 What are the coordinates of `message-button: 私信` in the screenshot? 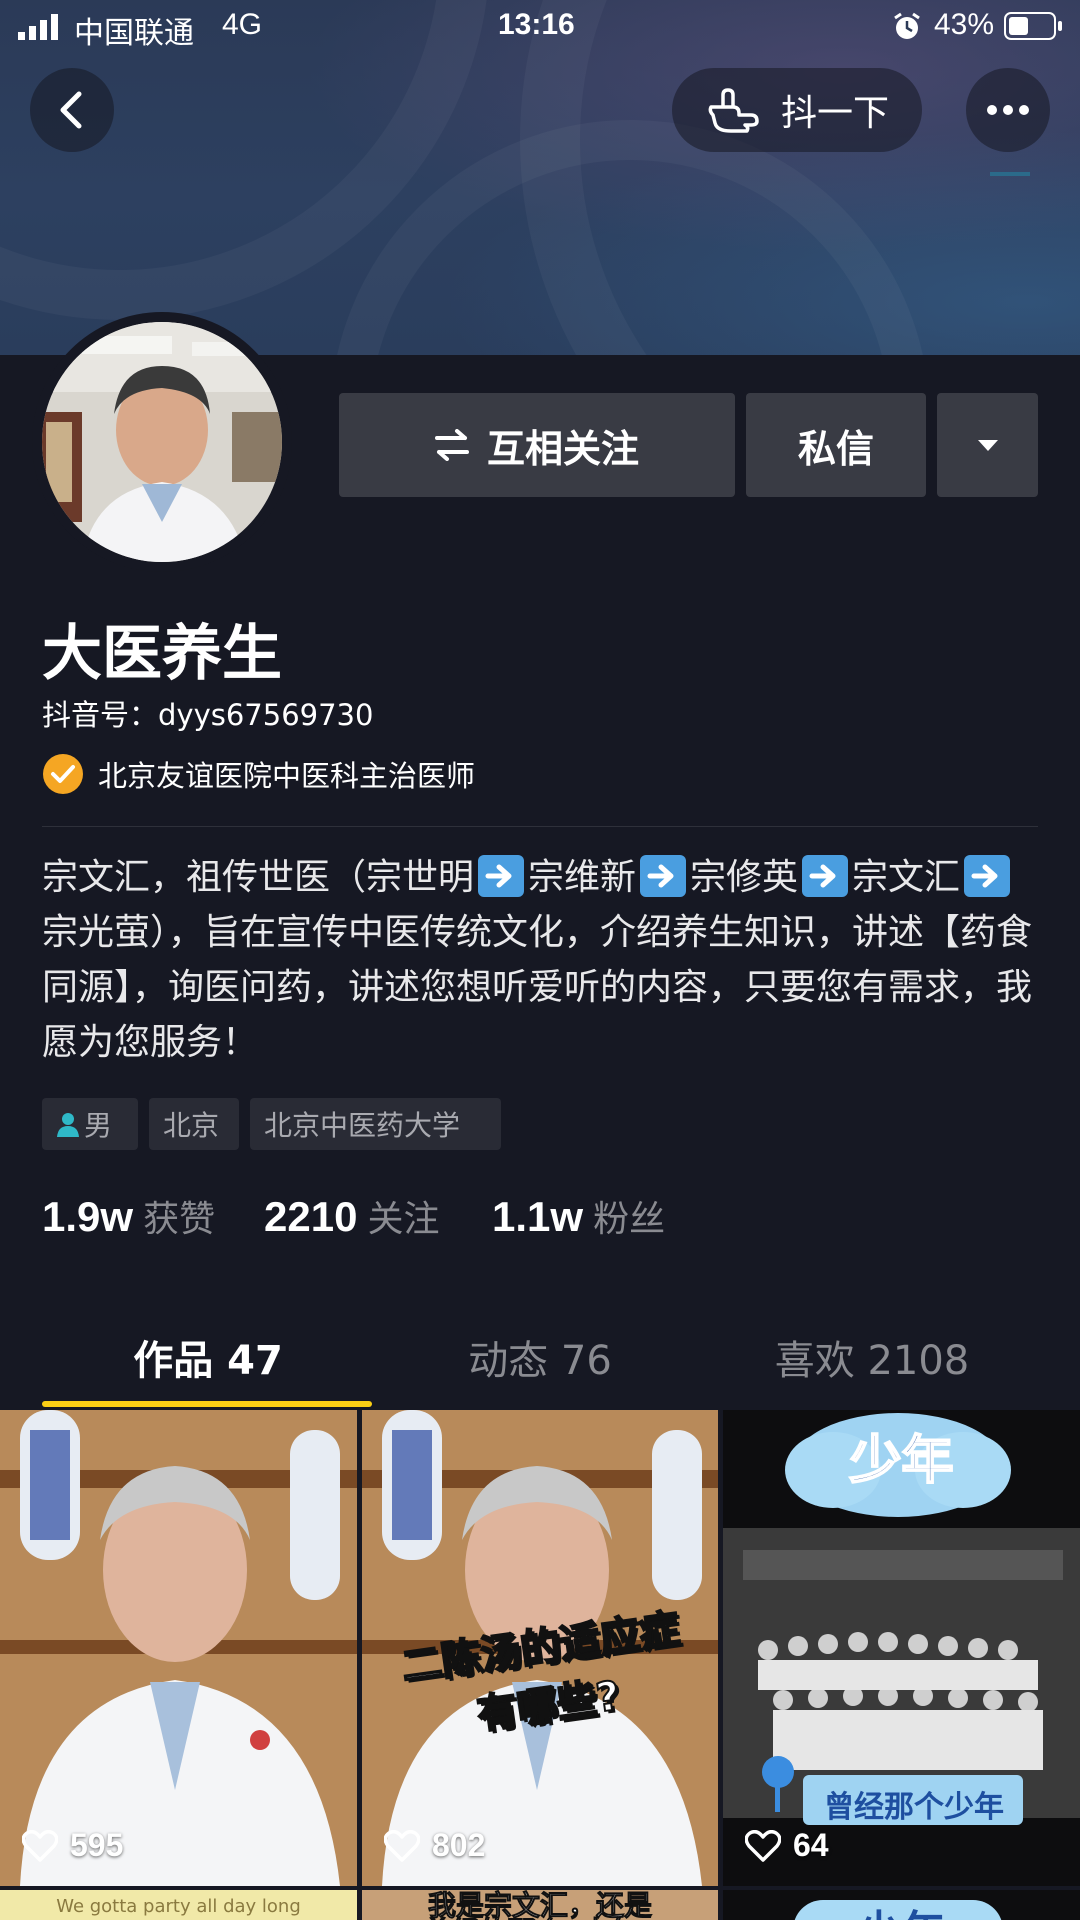 It's located at (836, 445).